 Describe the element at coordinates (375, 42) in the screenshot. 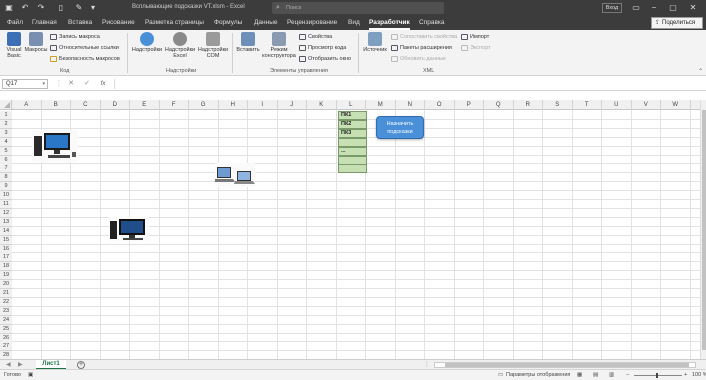

I see `source-button: Источник` at that location.